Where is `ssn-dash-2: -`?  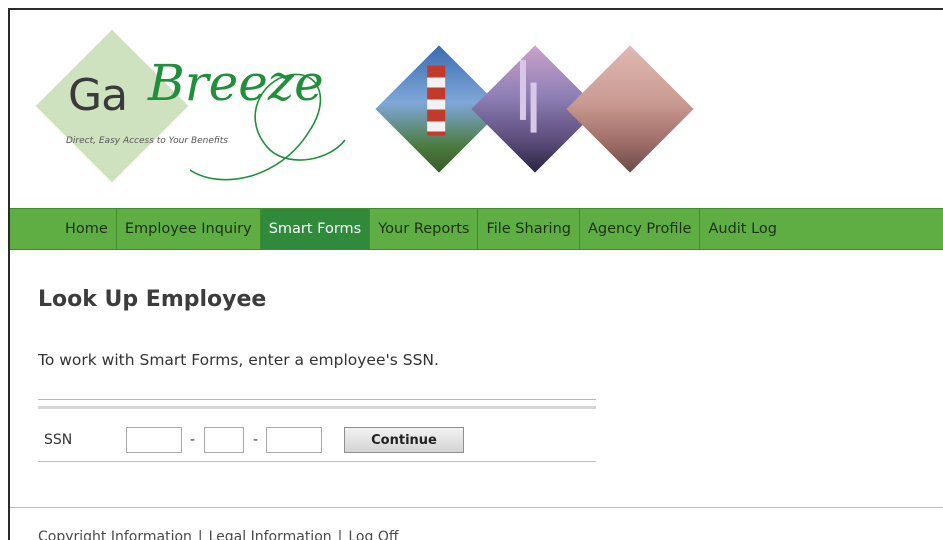
ssn-dash-2: - is located at coordinates (256, 440).